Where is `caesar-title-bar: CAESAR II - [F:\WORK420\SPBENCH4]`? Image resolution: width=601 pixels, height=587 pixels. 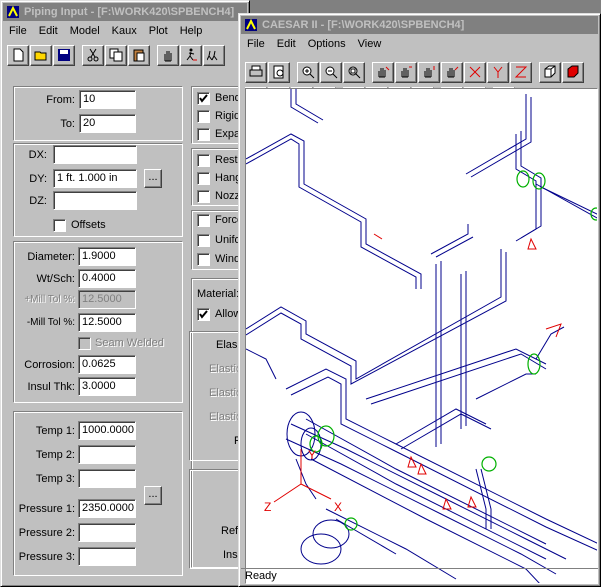
caesar-title-bar: CAESAR II - [F:\WORK420\SPBENCH4] is located at coordinates (419, 25).